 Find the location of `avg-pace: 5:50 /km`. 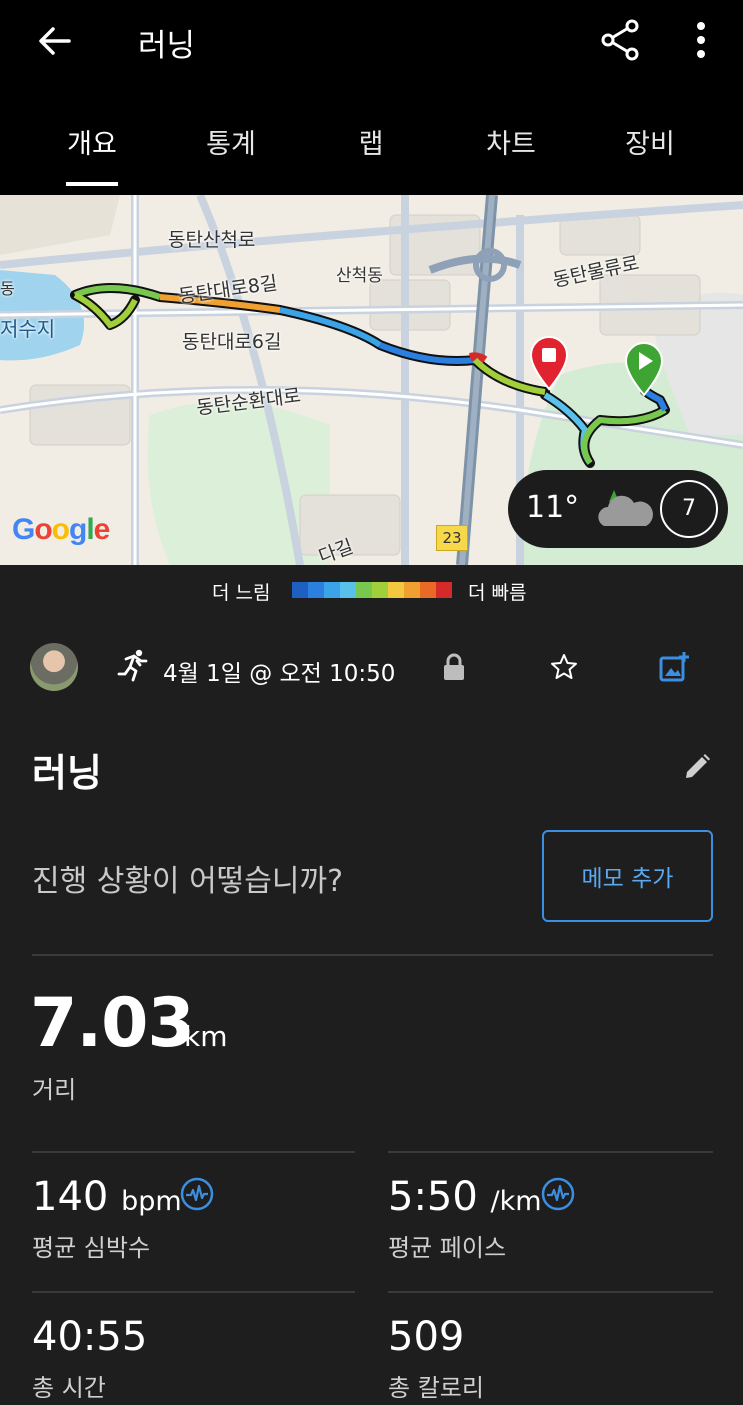

avg-pace: 5:50 /km is located at coordinates (465, 1197).